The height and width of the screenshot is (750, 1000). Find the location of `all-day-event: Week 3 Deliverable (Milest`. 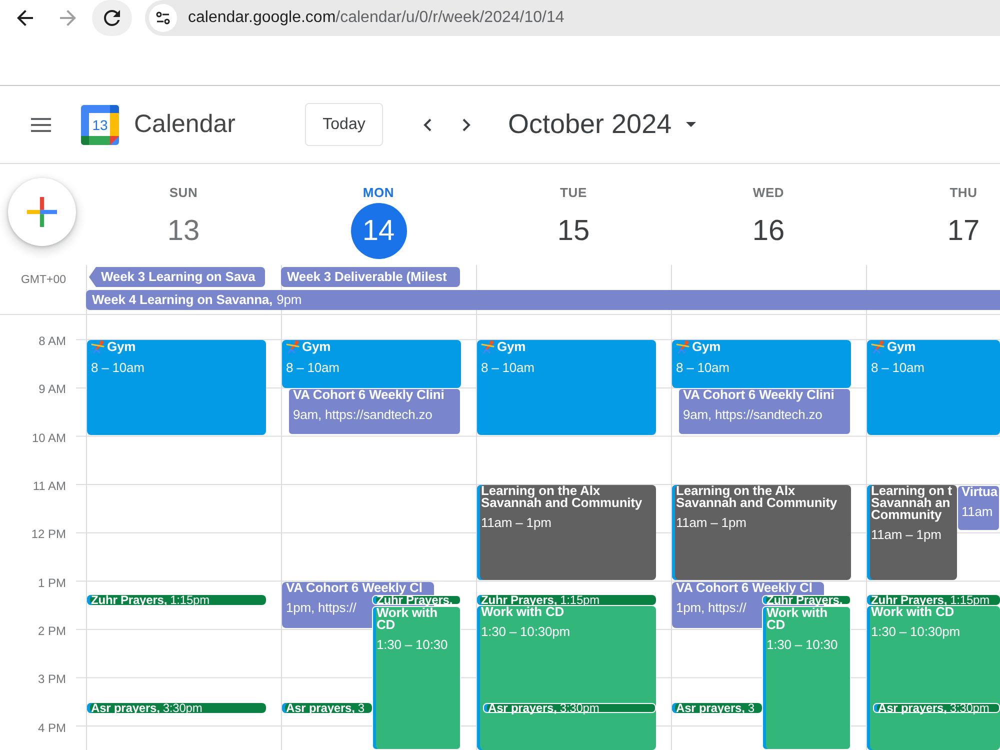

all-day-event: Week 3 Deliverable (Milest is located at coordinates (370, 277).